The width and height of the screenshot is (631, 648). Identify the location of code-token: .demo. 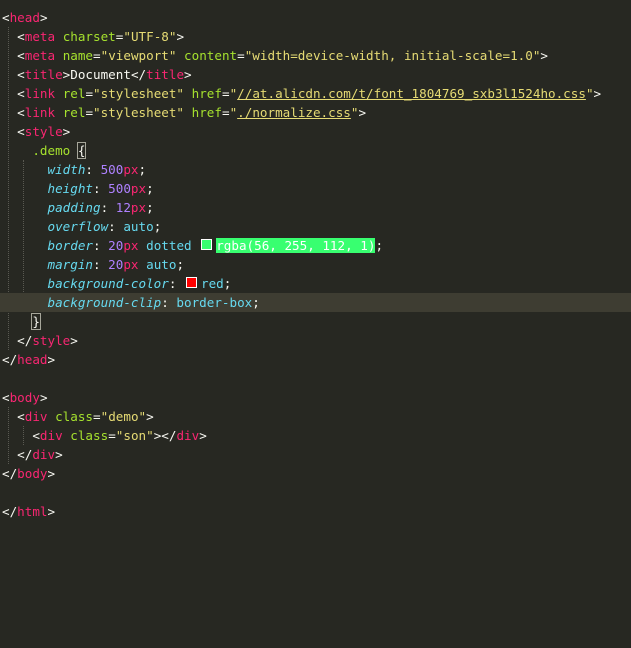
(51, 150).